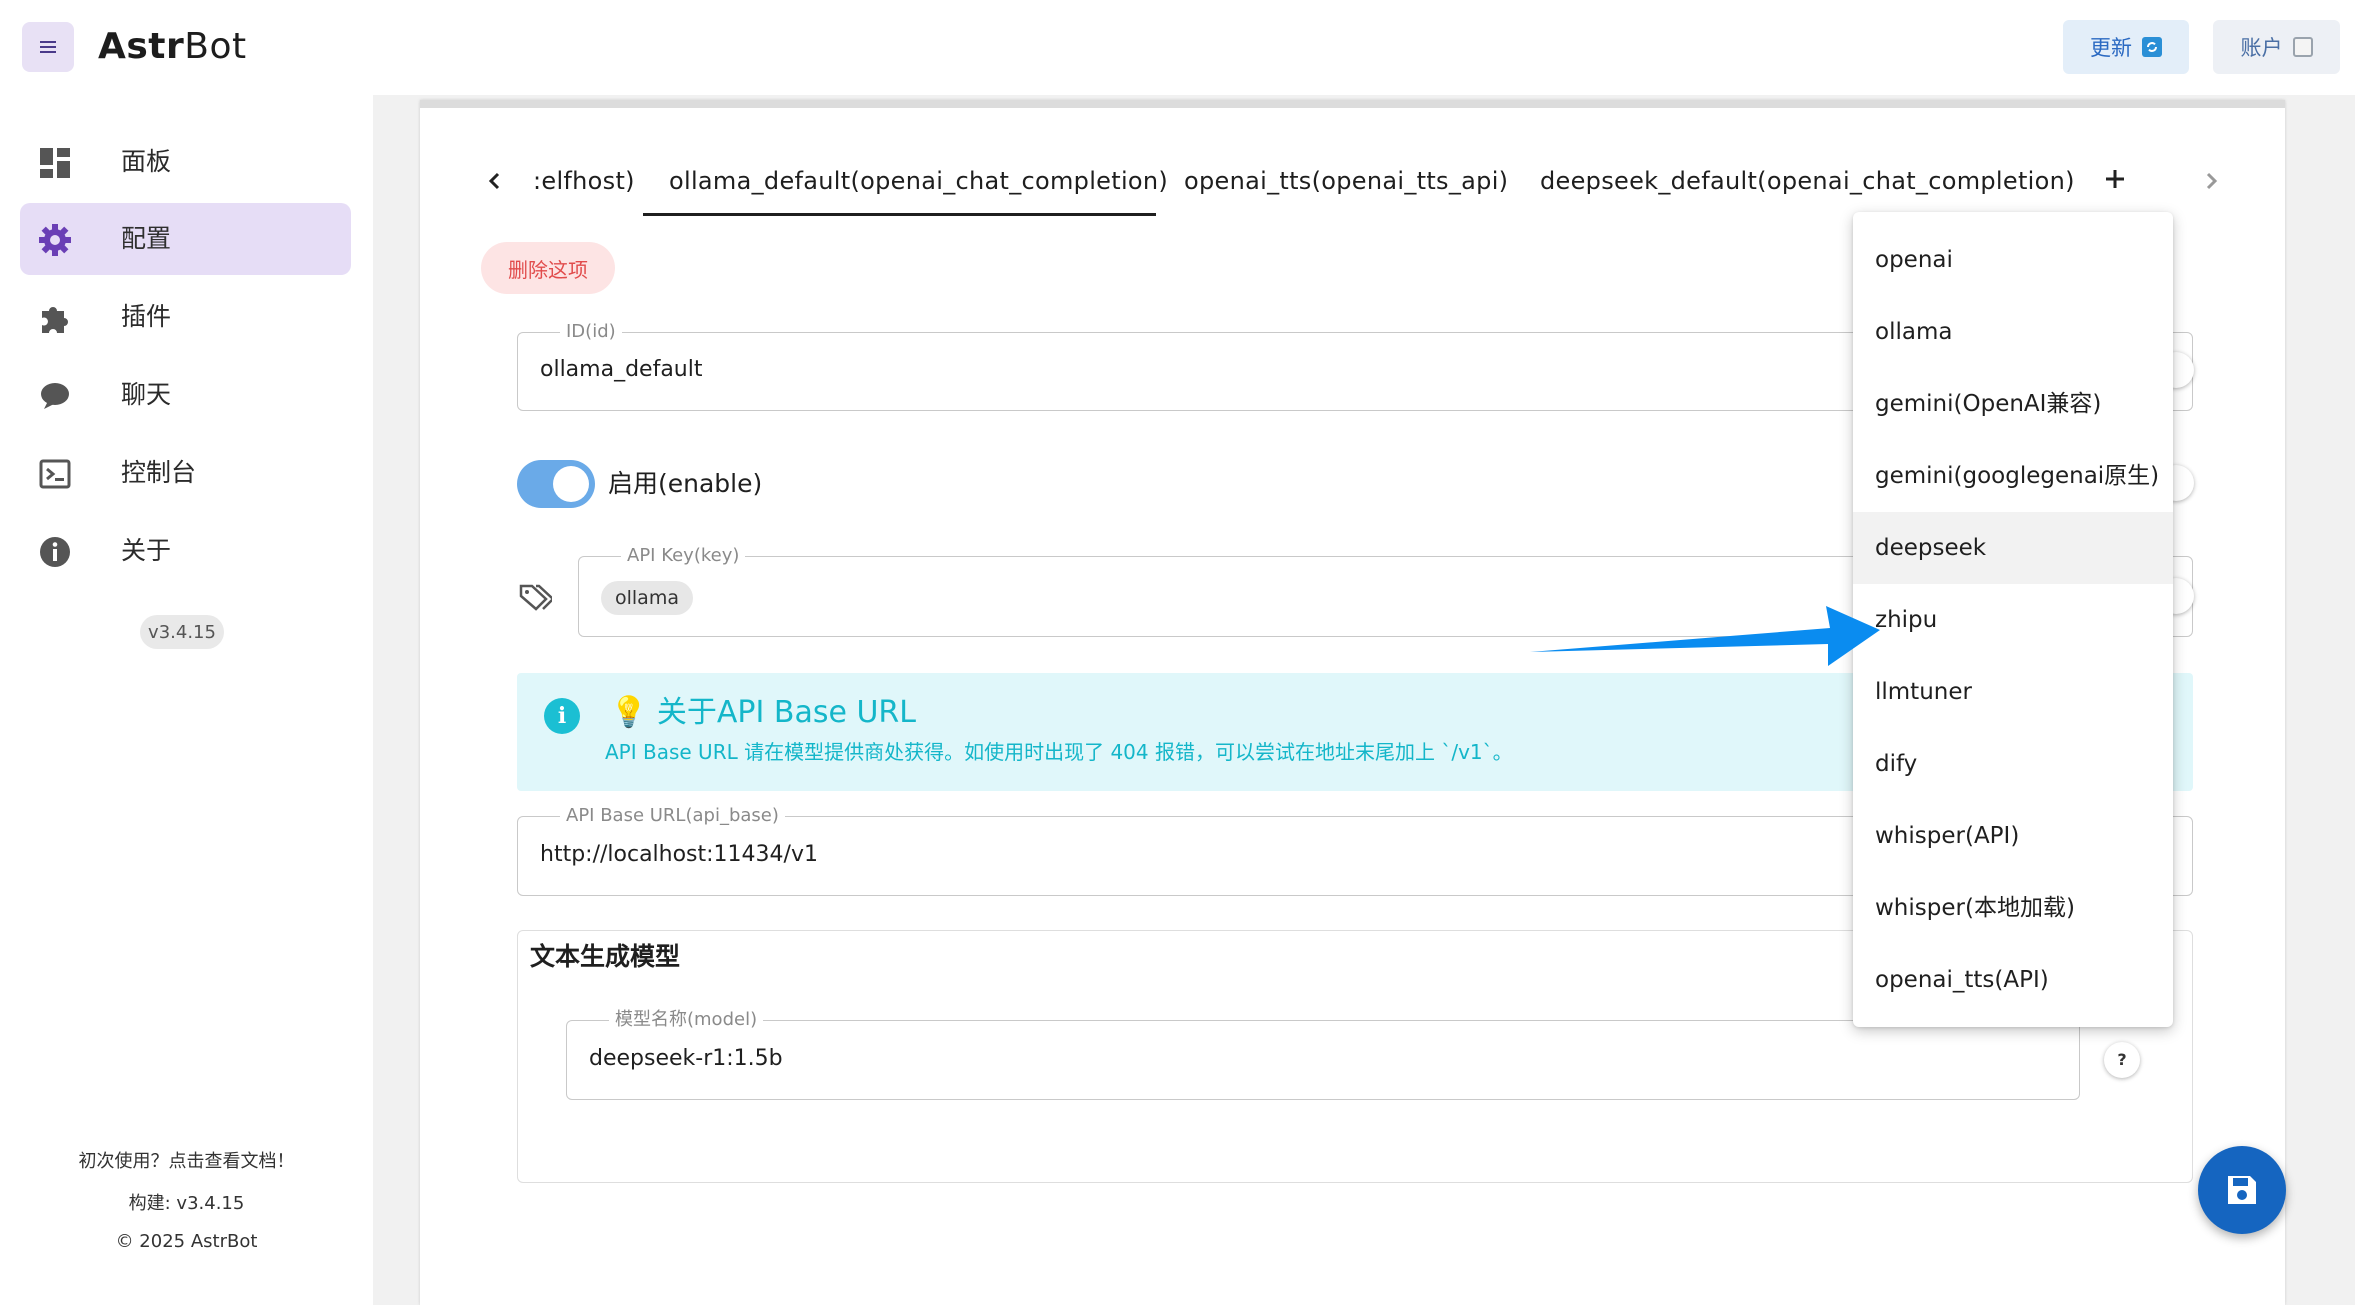 The width and height of the screenshot is (2355, 1305). What do you see at coordinates (55, 163) in the screenshot?
I see `dashboard-icon` at bounding box center [55, 163].